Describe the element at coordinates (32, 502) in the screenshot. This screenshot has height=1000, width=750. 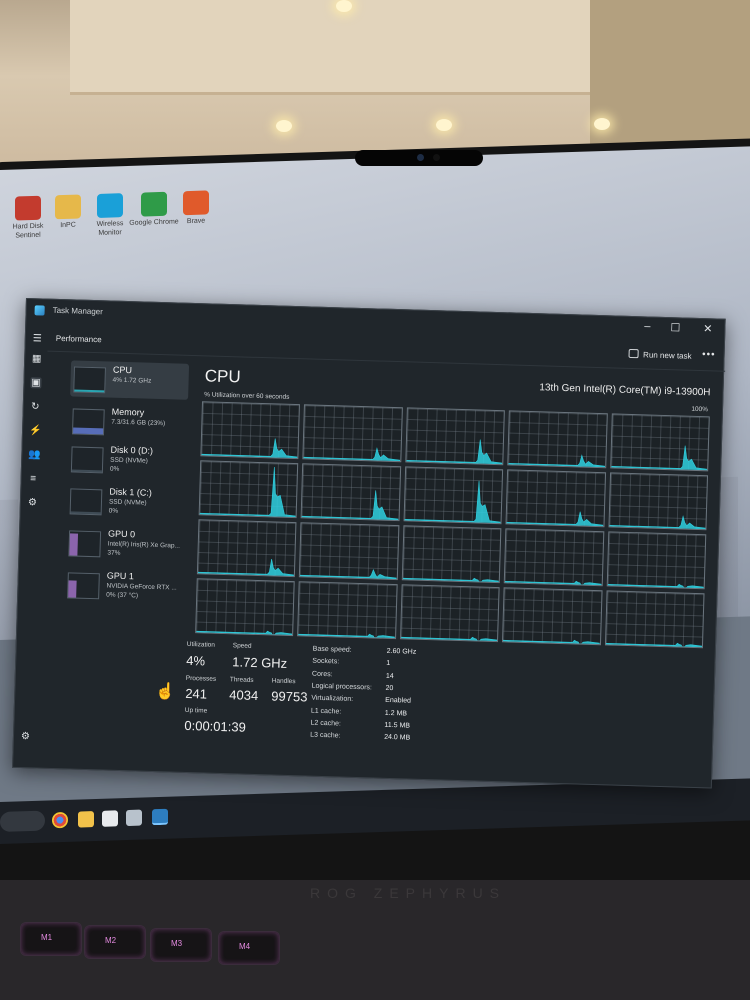
I see `services-icon: ⚙` at that location.